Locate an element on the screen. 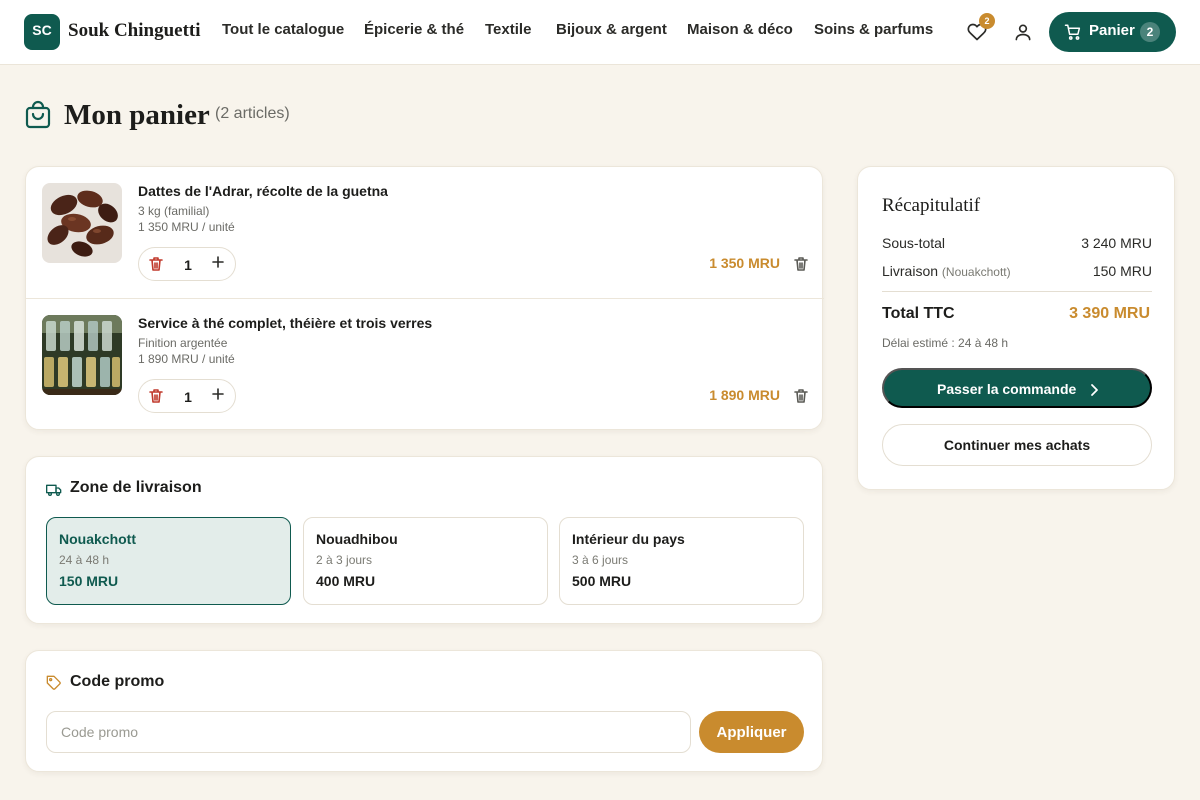 The width and height of the screenshot is (1200, 800). item-name: Dattes de l'Adrar, récolte de la guetna is located at coordinates (263, 191).